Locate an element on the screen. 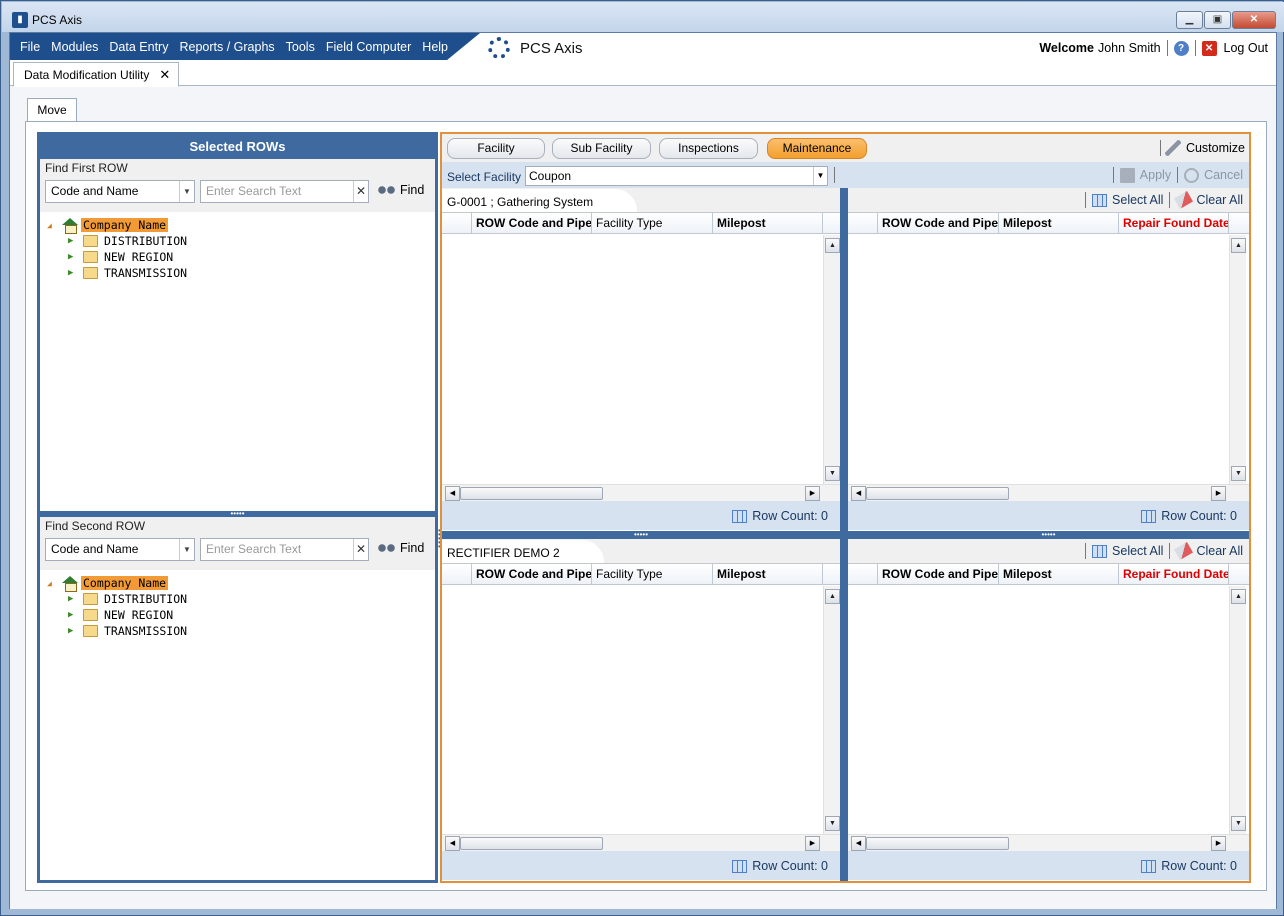 The image size is (1284, 916). menu-help: Help is located at coordinates (435, 47).